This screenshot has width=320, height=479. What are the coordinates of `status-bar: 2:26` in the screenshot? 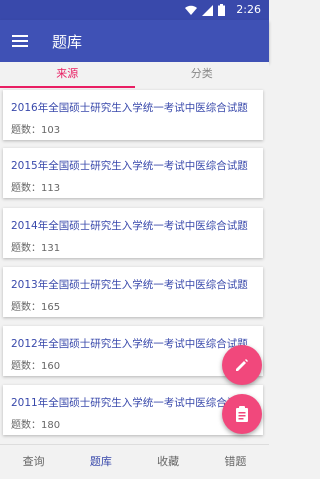 It's located at (134, 10).